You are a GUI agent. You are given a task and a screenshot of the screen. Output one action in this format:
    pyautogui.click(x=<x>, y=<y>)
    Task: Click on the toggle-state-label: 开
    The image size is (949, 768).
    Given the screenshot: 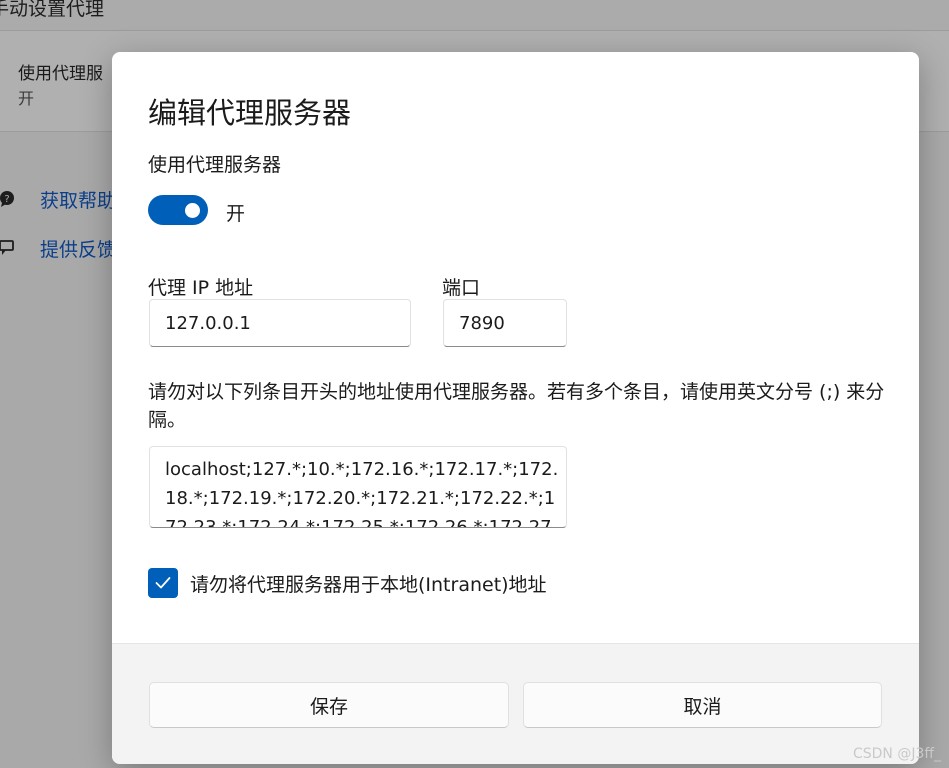 What is the action you would take?
    pyautogui.click(x=236, y=214)
    